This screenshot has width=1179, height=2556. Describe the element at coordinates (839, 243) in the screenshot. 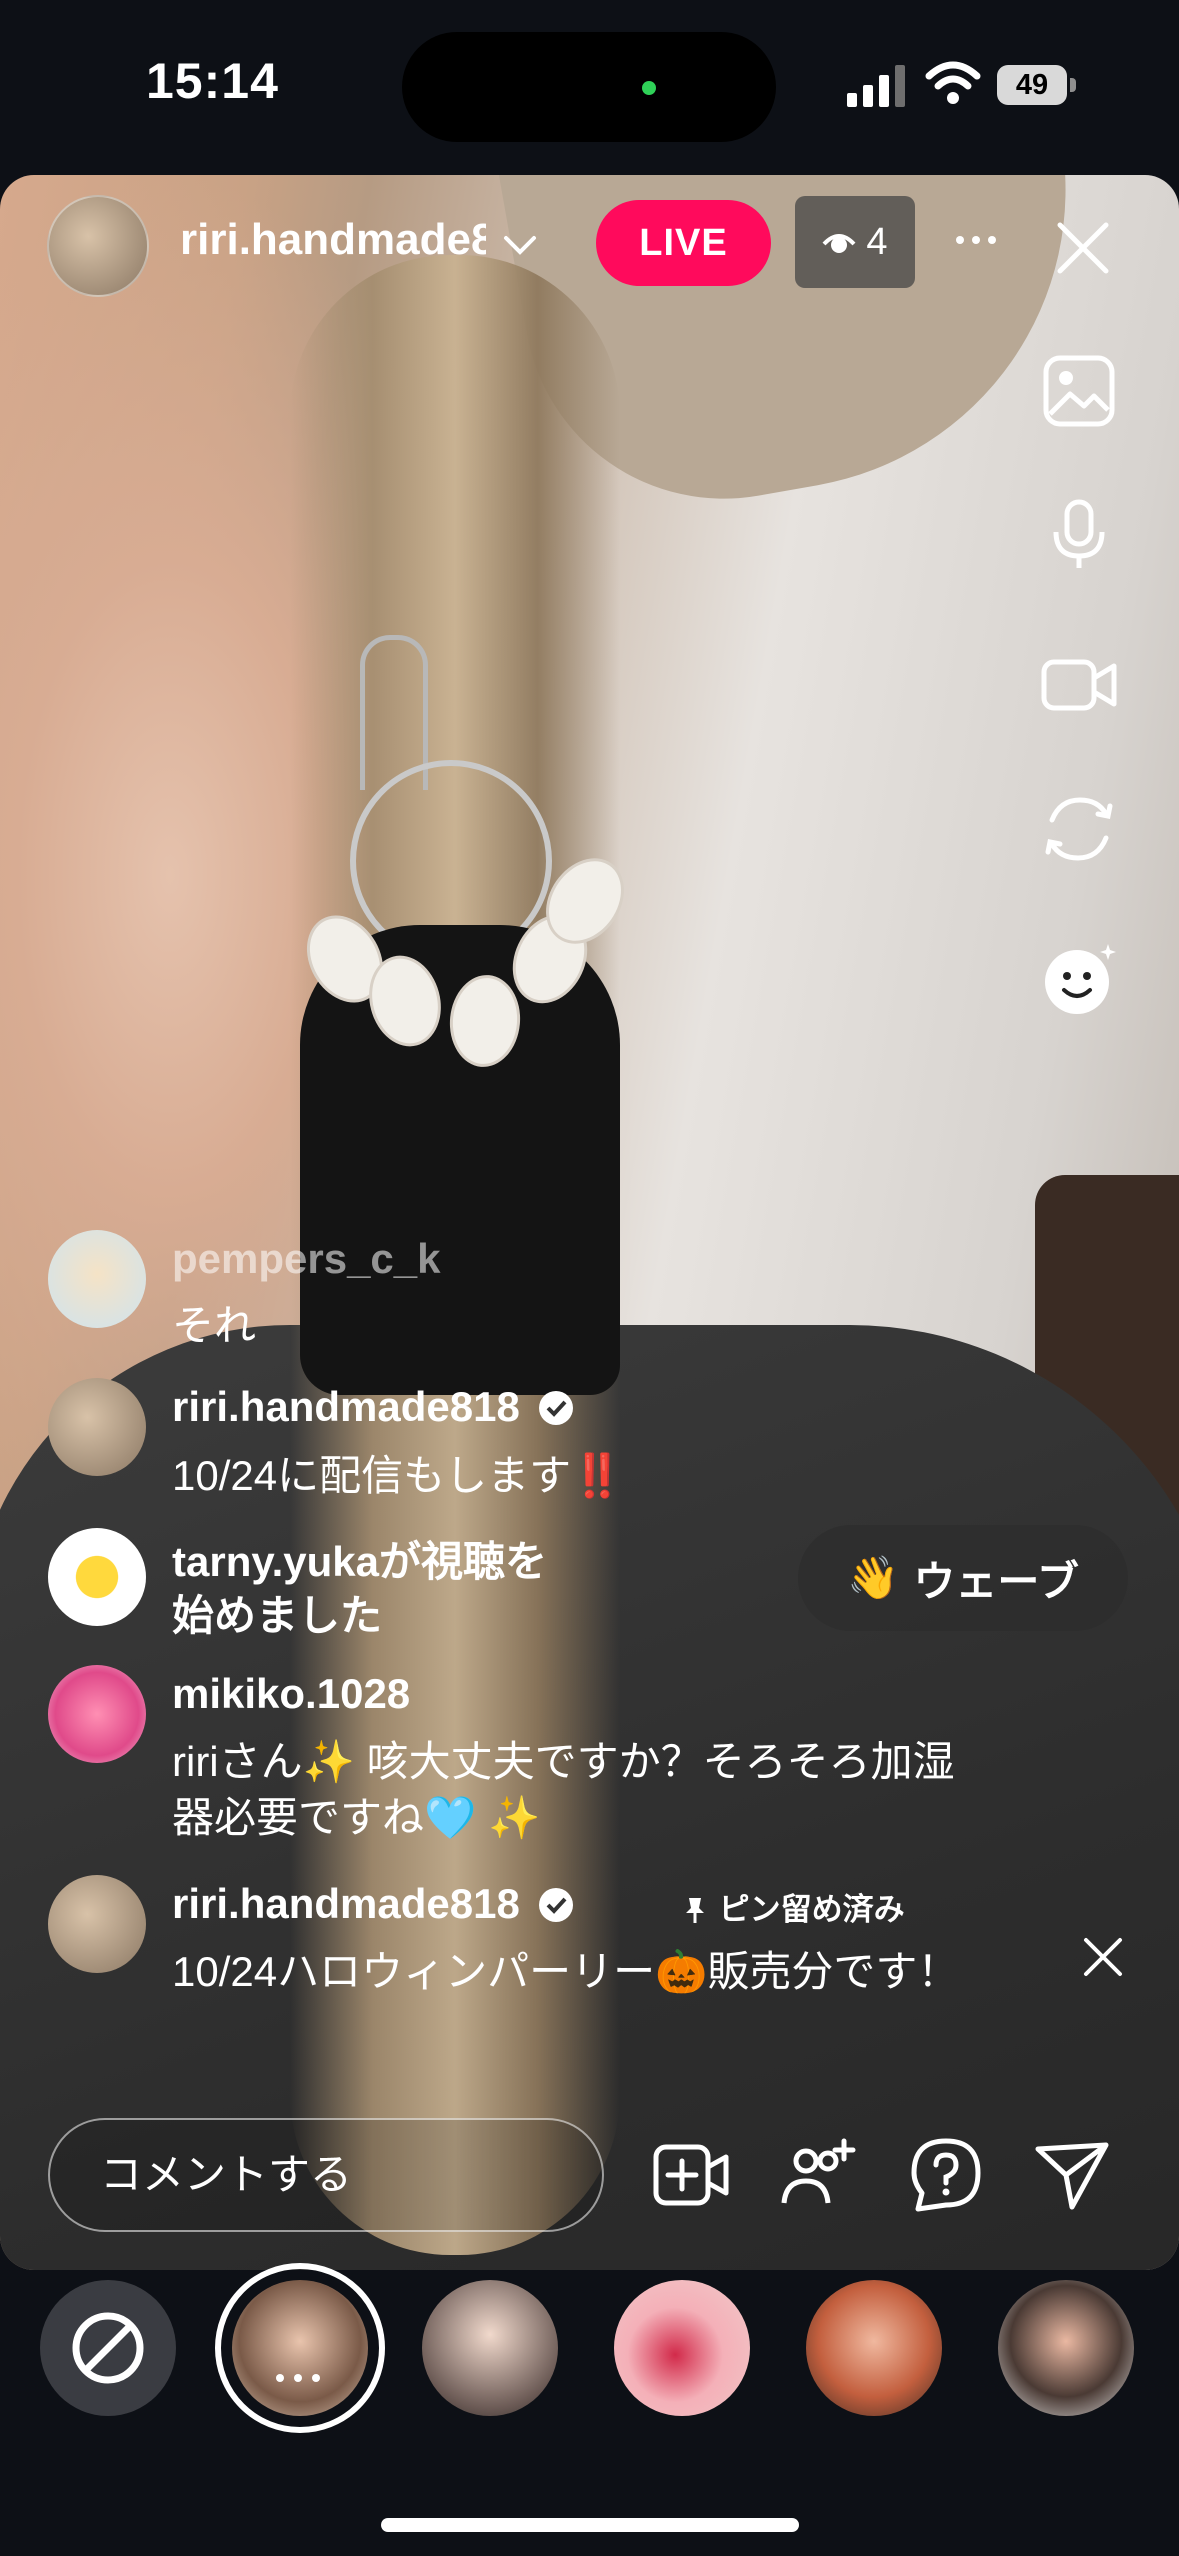

I see `eye-icon` at that location.